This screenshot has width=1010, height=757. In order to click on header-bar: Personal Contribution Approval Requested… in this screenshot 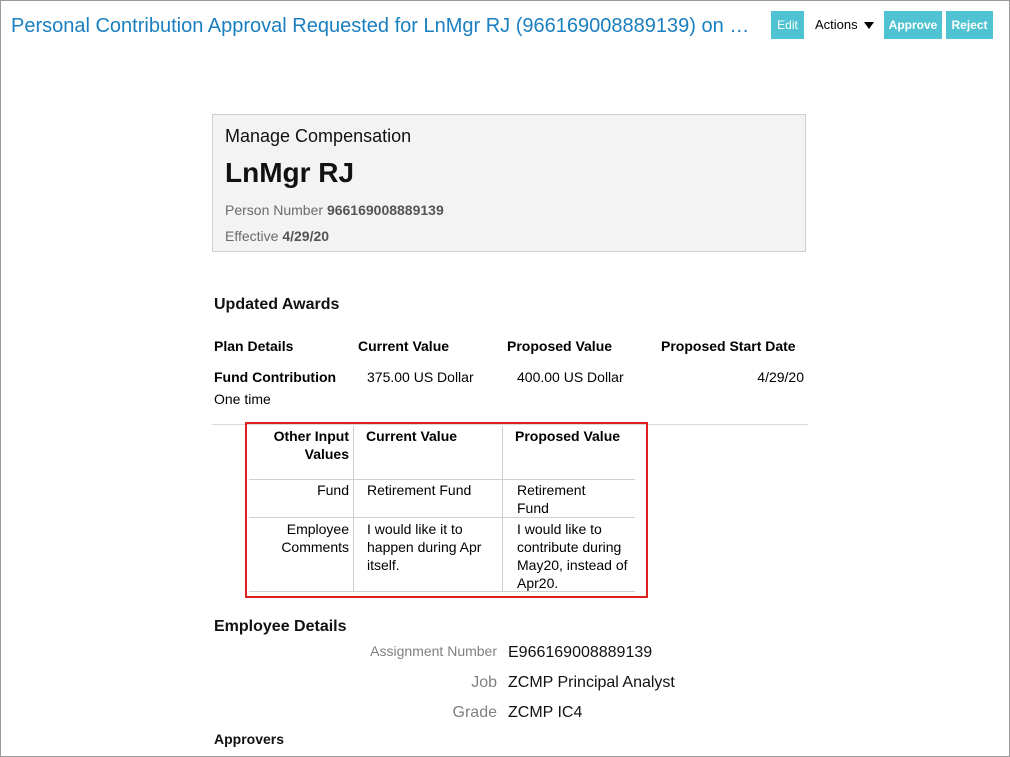, I will do `click(505, 26)`.